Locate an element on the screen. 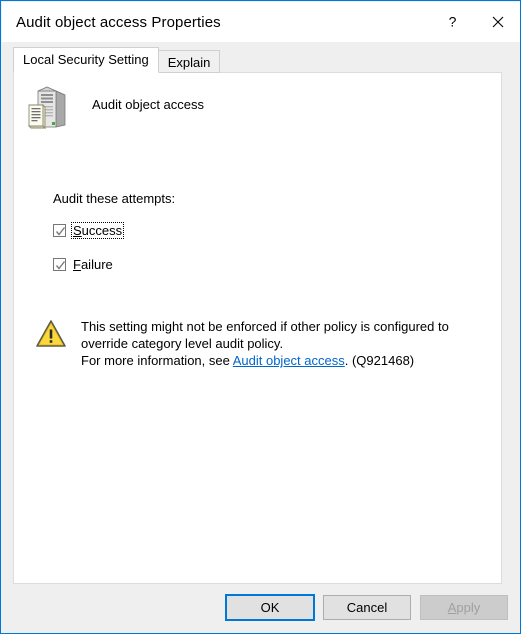 This screenshot has width=521, height=634. help-button: ? is located at coordinates (452, 22).